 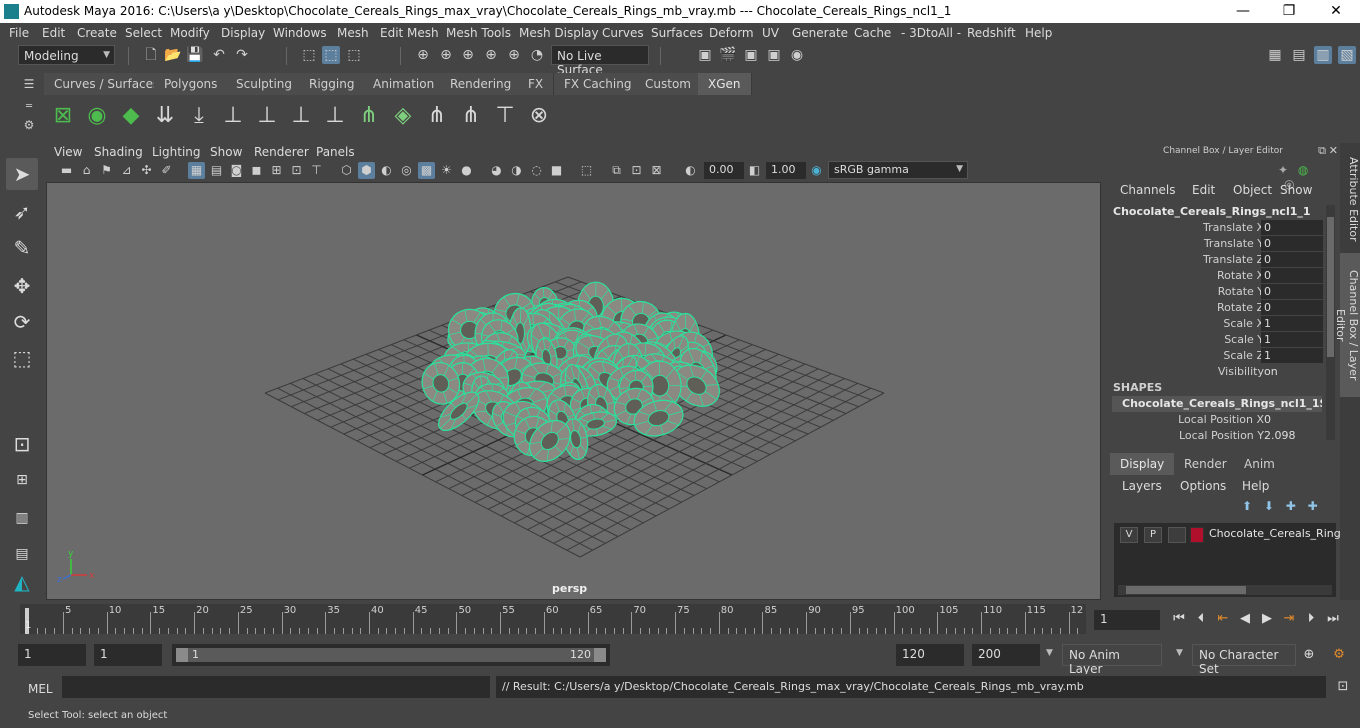 I want to click on xgen-preview-icon: ◉, so click(x=97, y=116).